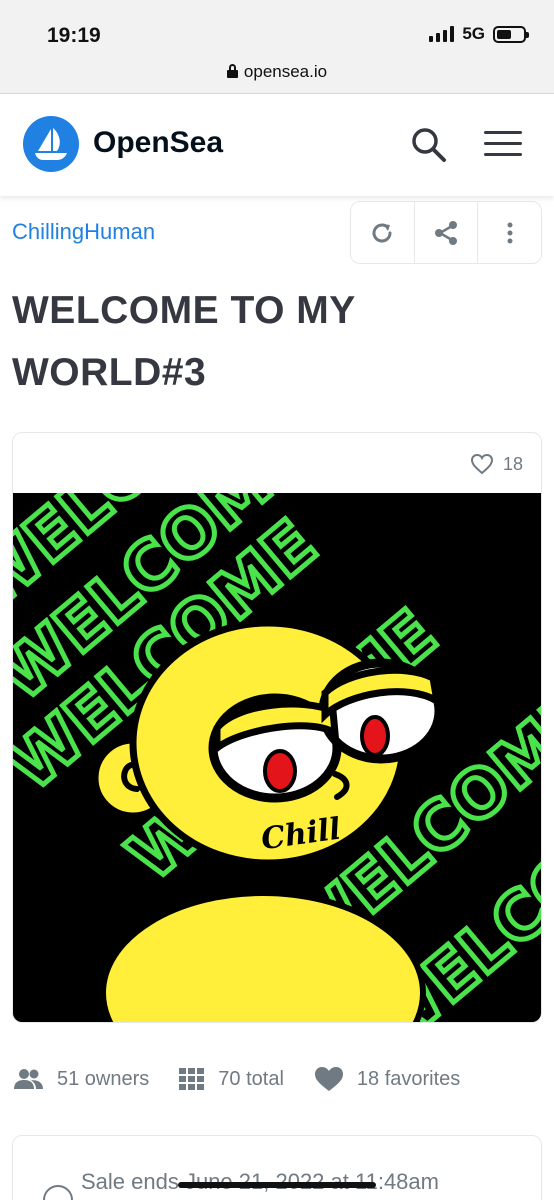  I want to click on sale-card: Sale ends June 21, 2022 at 11:48am, so click(277, 1167).